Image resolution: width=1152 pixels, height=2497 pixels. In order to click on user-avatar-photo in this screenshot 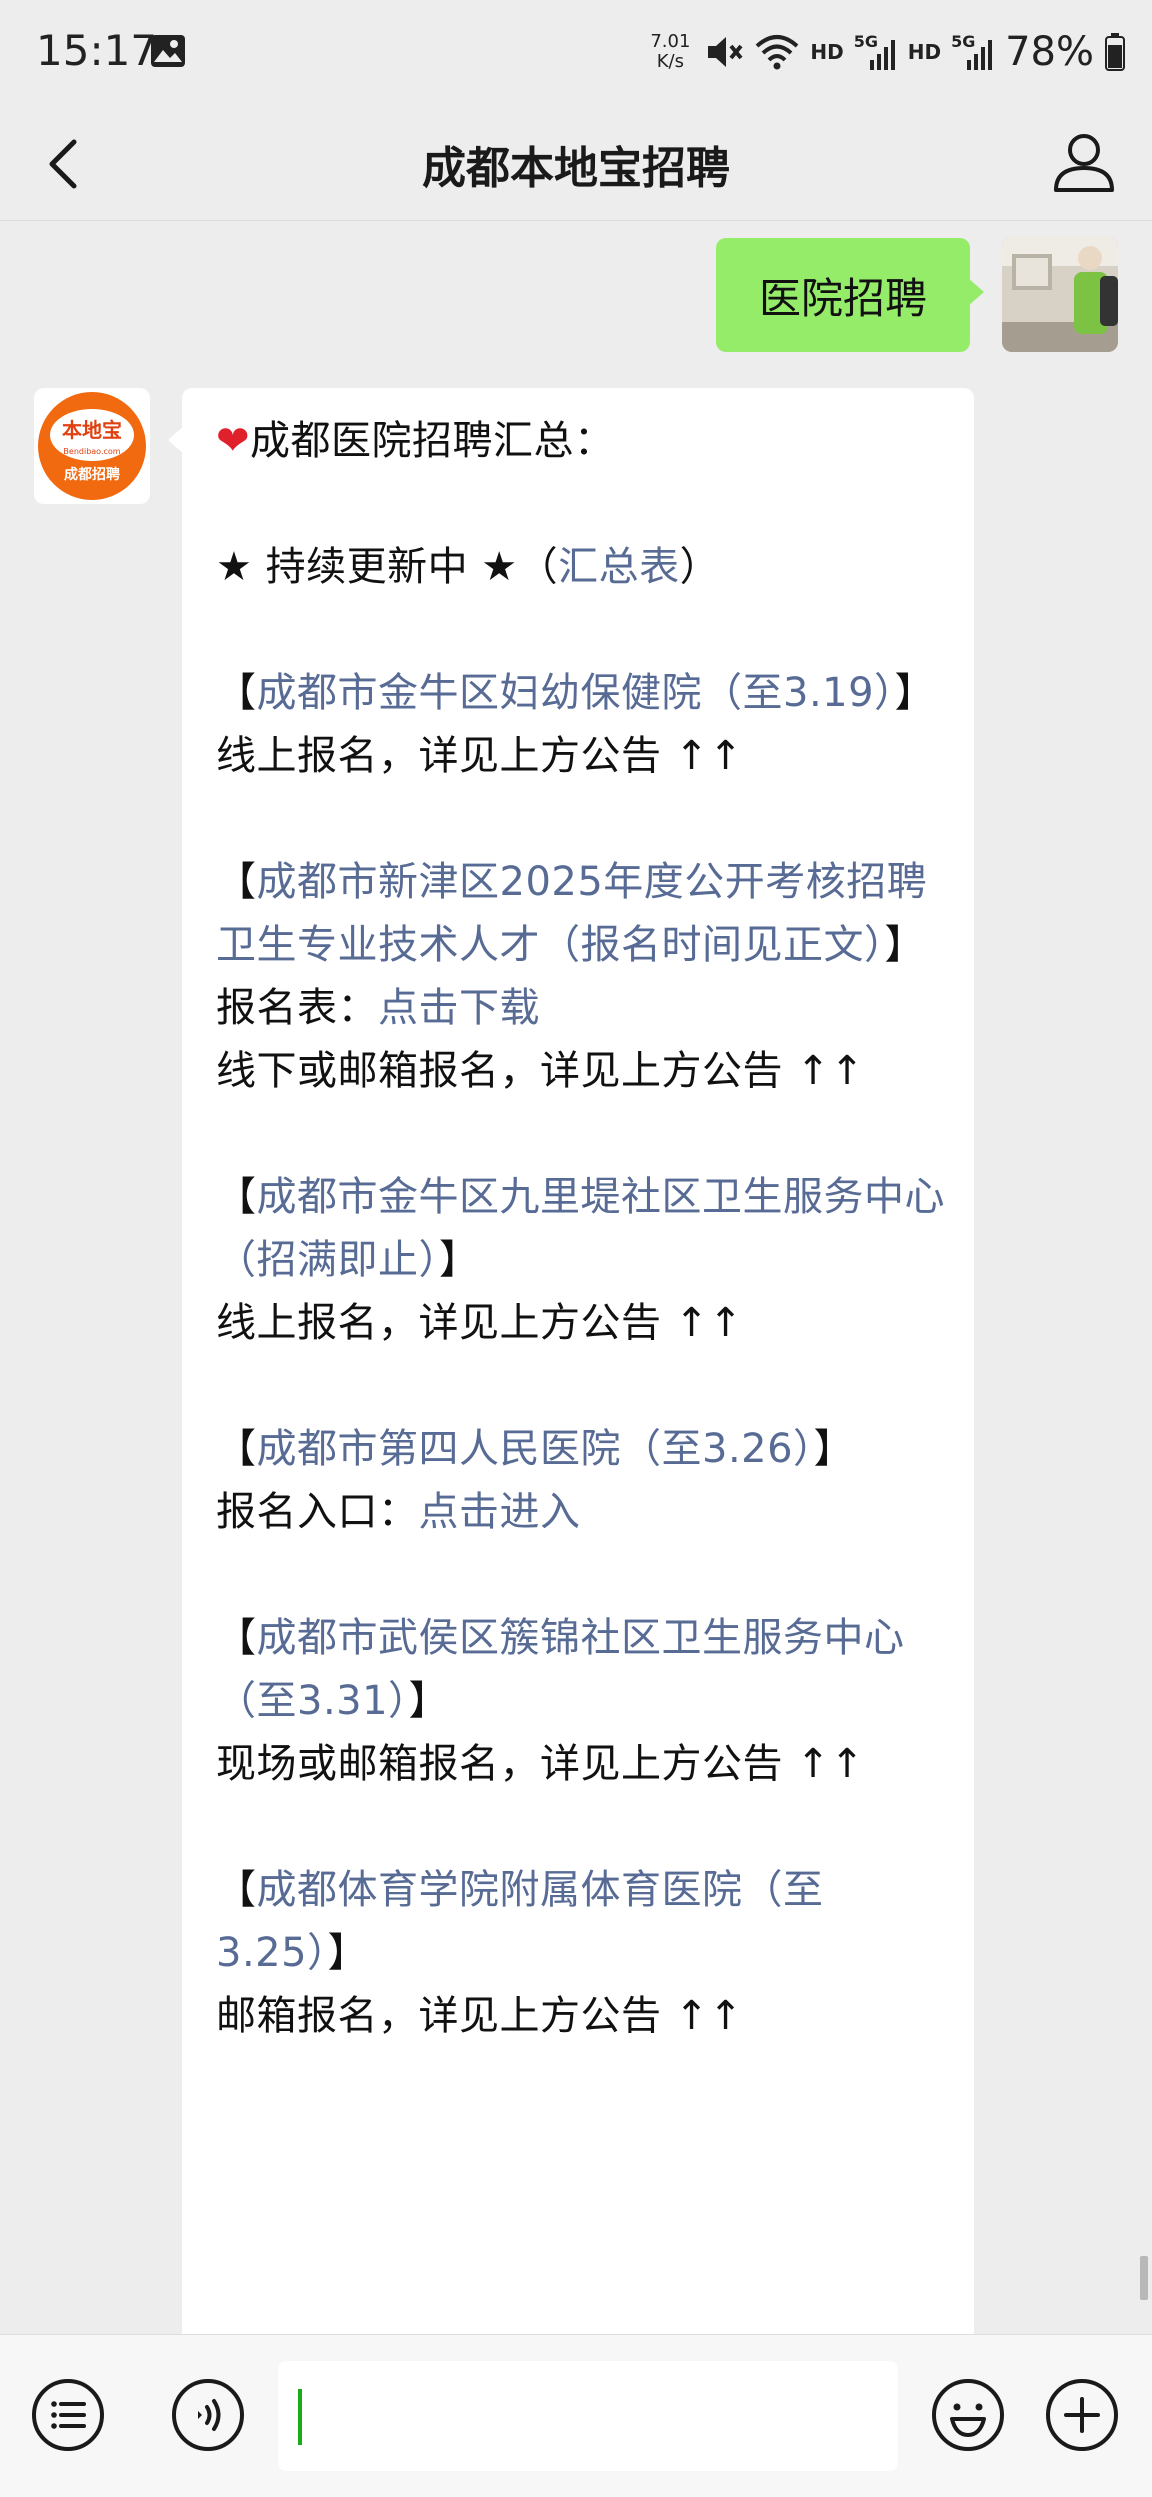, I will do `click(1060, 294)`.